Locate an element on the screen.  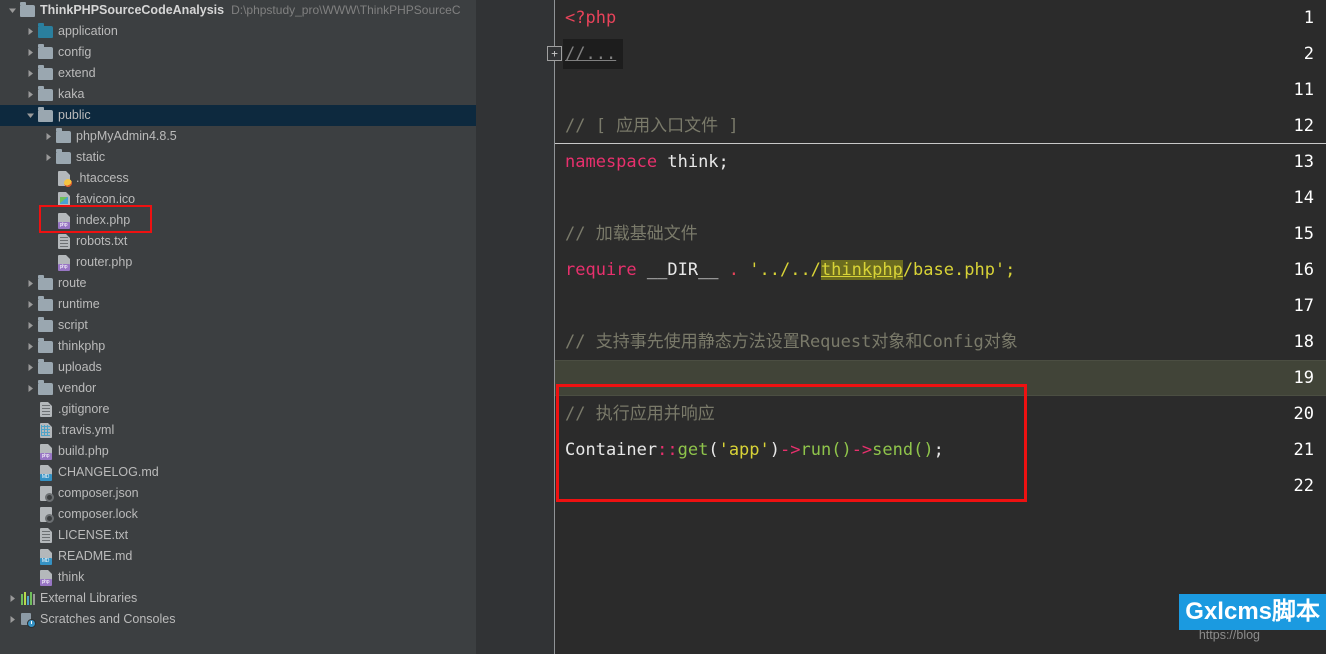
tree-item-composer-json: composer.json is located at coordinates (238, 493).